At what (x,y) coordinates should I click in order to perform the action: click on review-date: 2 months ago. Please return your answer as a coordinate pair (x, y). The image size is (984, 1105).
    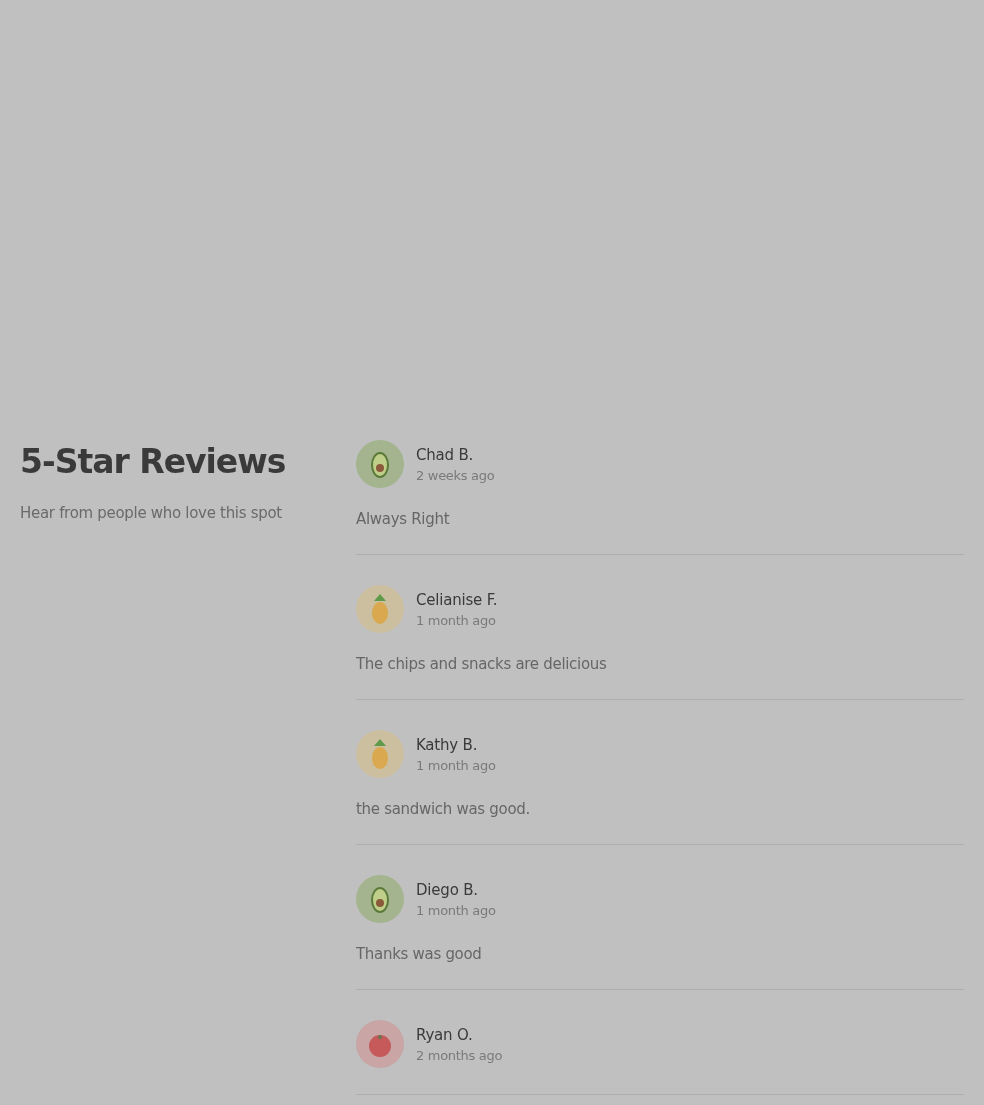
    Looking at the image, I should click on (459, 1055).